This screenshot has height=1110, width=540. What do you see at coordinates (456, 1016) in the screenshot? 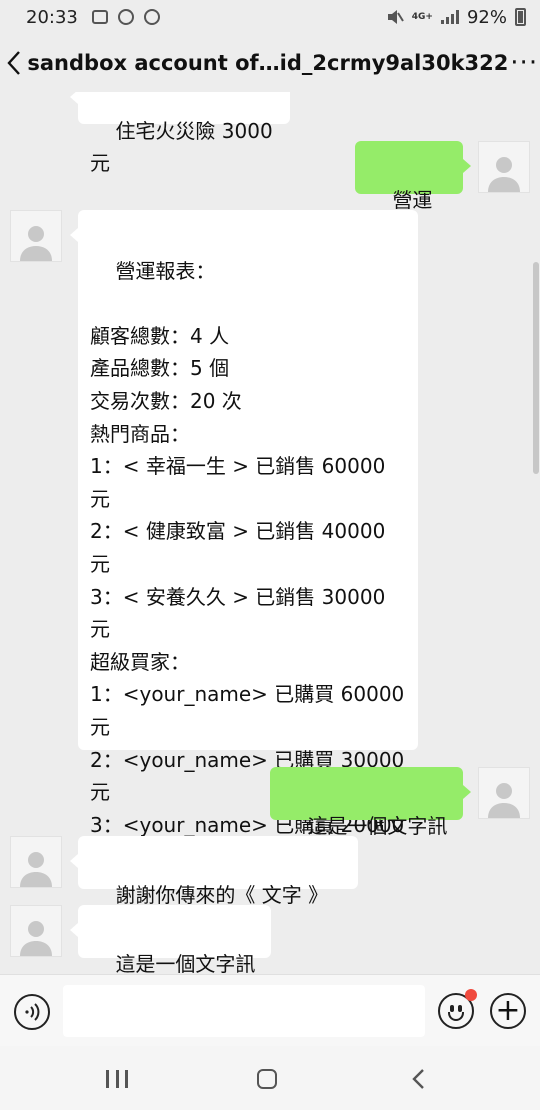
I see `emoji-icon-mouth` at bounding box center [456, 1016].